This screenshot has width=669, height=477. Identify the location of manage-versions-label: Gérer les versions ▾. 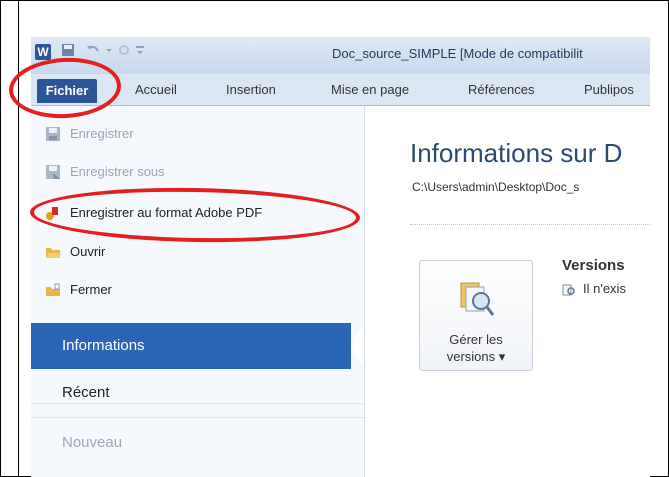
(476, 348).